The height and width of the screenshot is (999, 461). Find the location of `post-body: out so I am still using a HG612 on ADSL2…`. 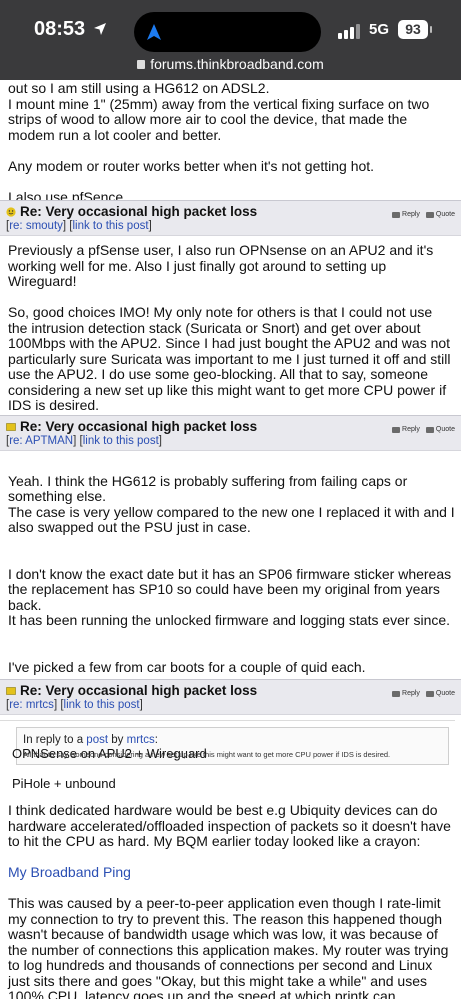

post-body: out so I am still using a HG612 on ADSL2… is located at coordinates (230, 142).